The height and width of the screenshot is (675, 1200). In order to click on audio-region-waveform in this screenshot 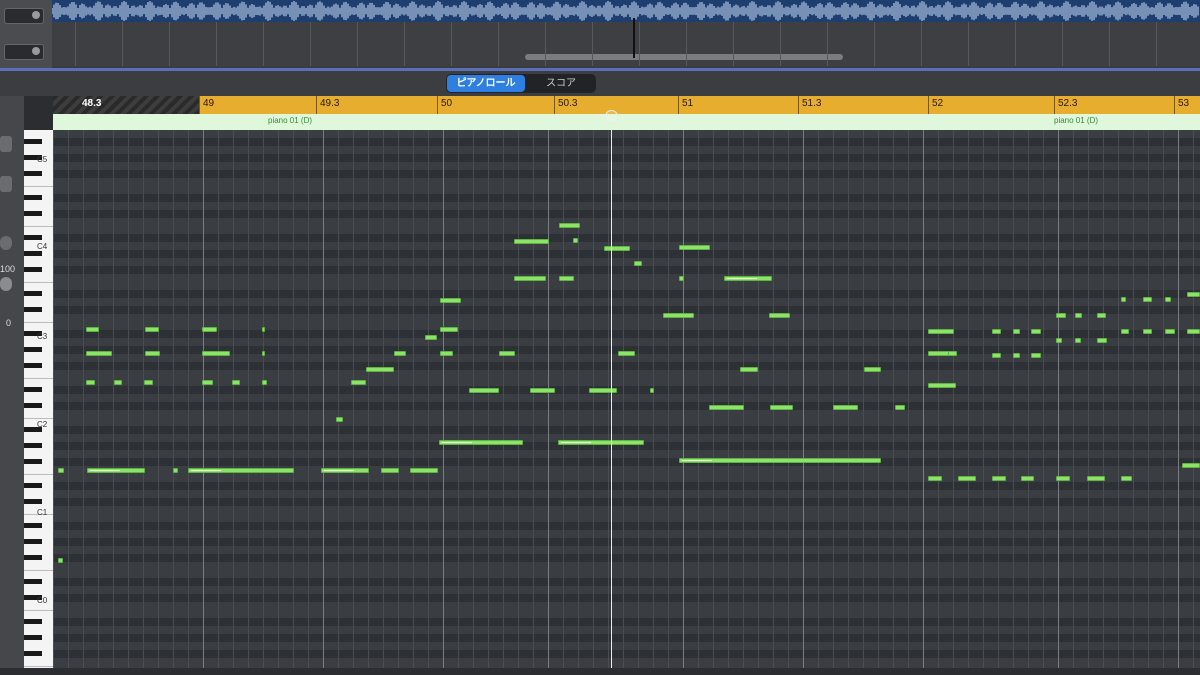, I will do `click(626, 11)`.